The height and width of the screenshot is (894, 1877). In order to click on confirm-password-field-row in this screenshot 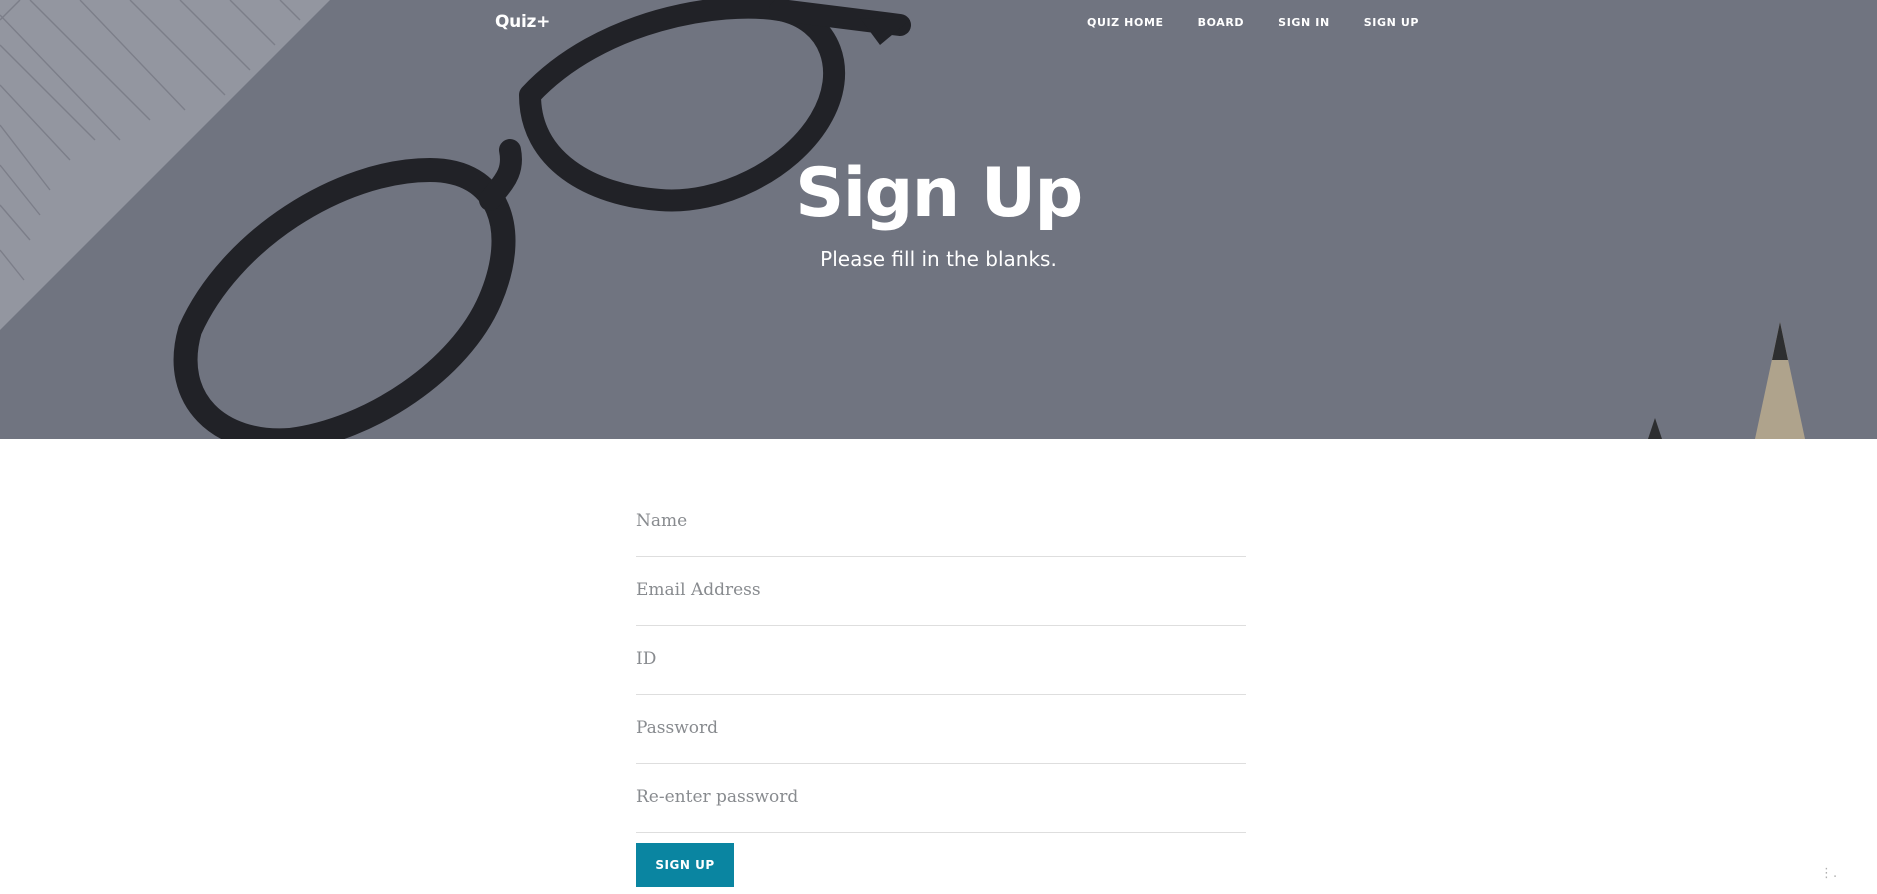, I will do `click(941, 798)`.